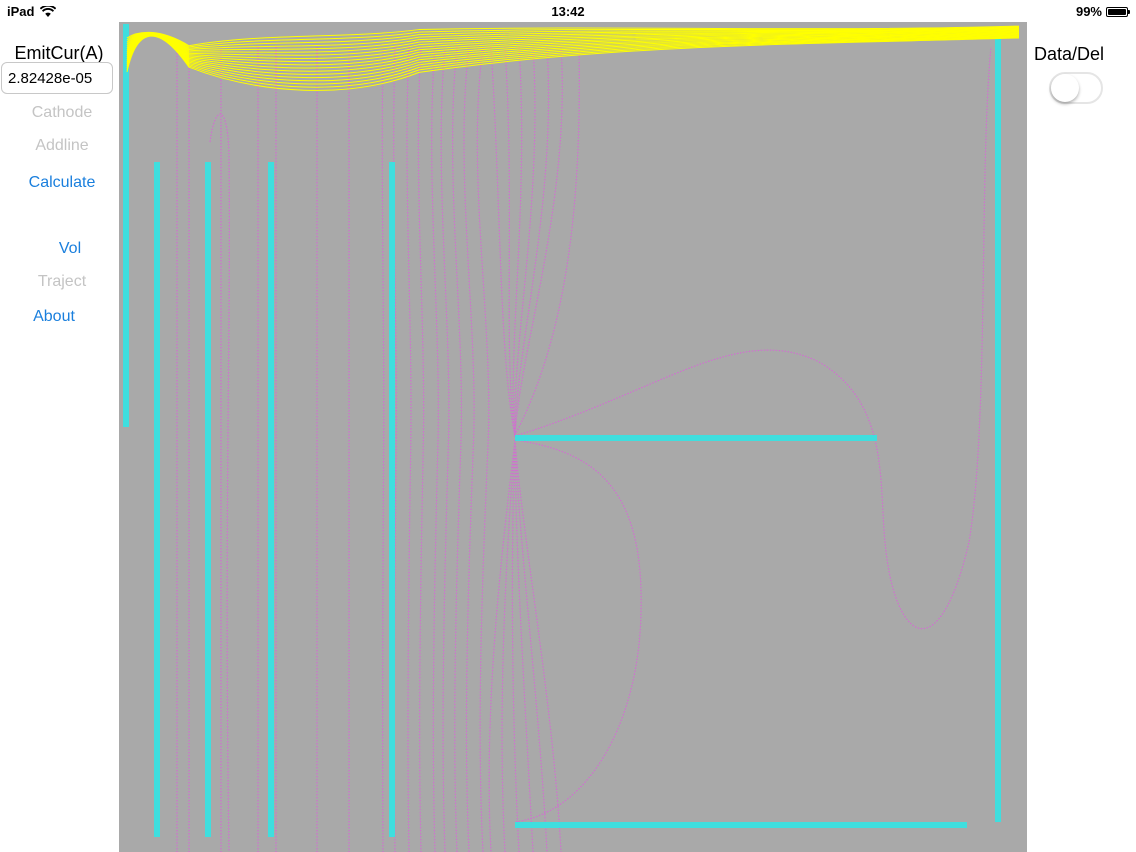 The width and height of the screenshot is (1136, 852). Describe the element at coordinates (62, 146) in the screenshot. I see `addline-button: Addline` at that location.